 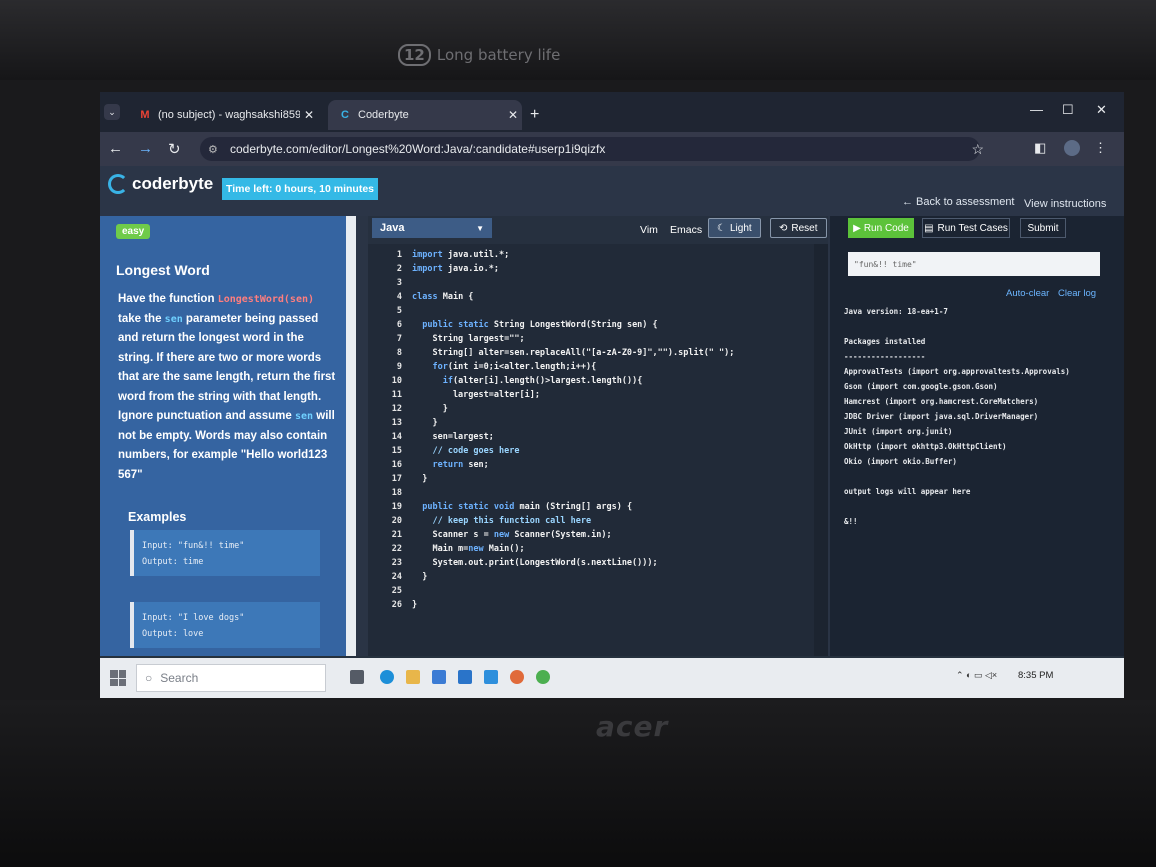 I want to click on search-icon: ○, so click(x=149, y=678).